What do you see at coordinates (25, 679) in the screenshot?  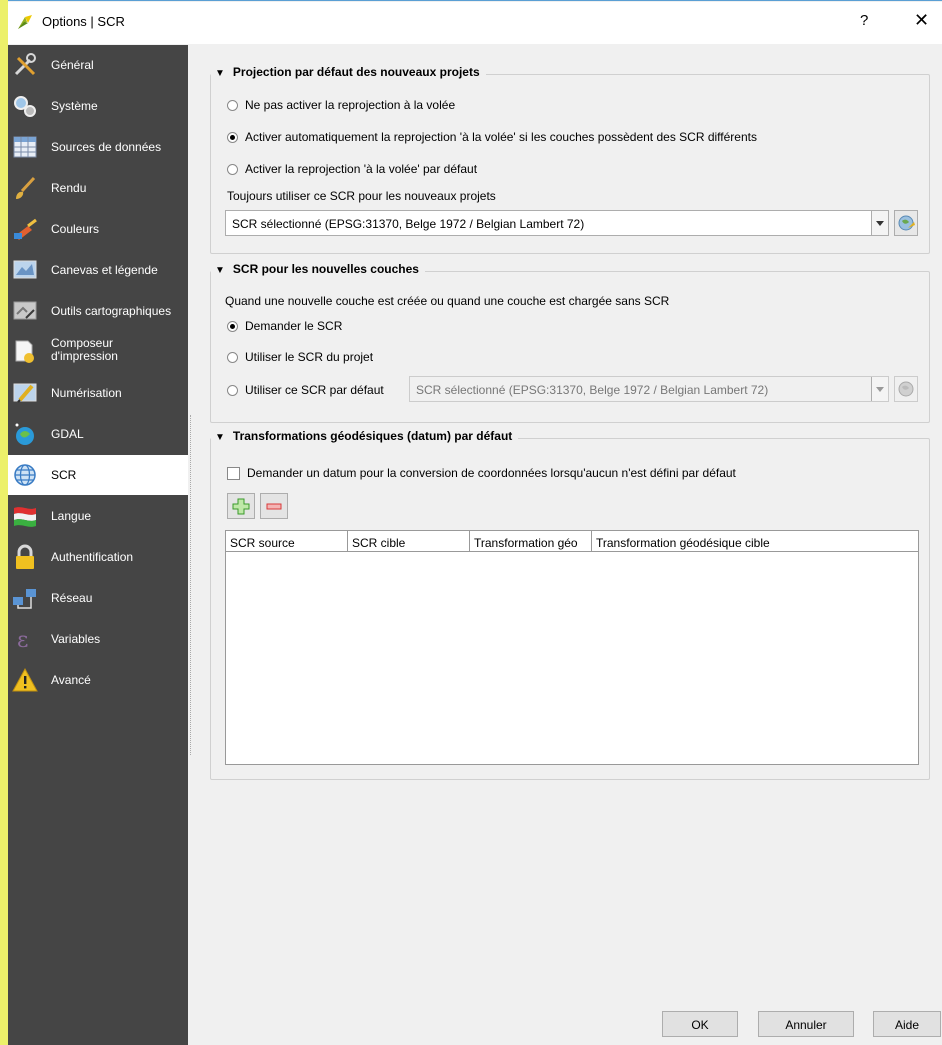 I see `warning-icon` at bounding box center [25, 679].